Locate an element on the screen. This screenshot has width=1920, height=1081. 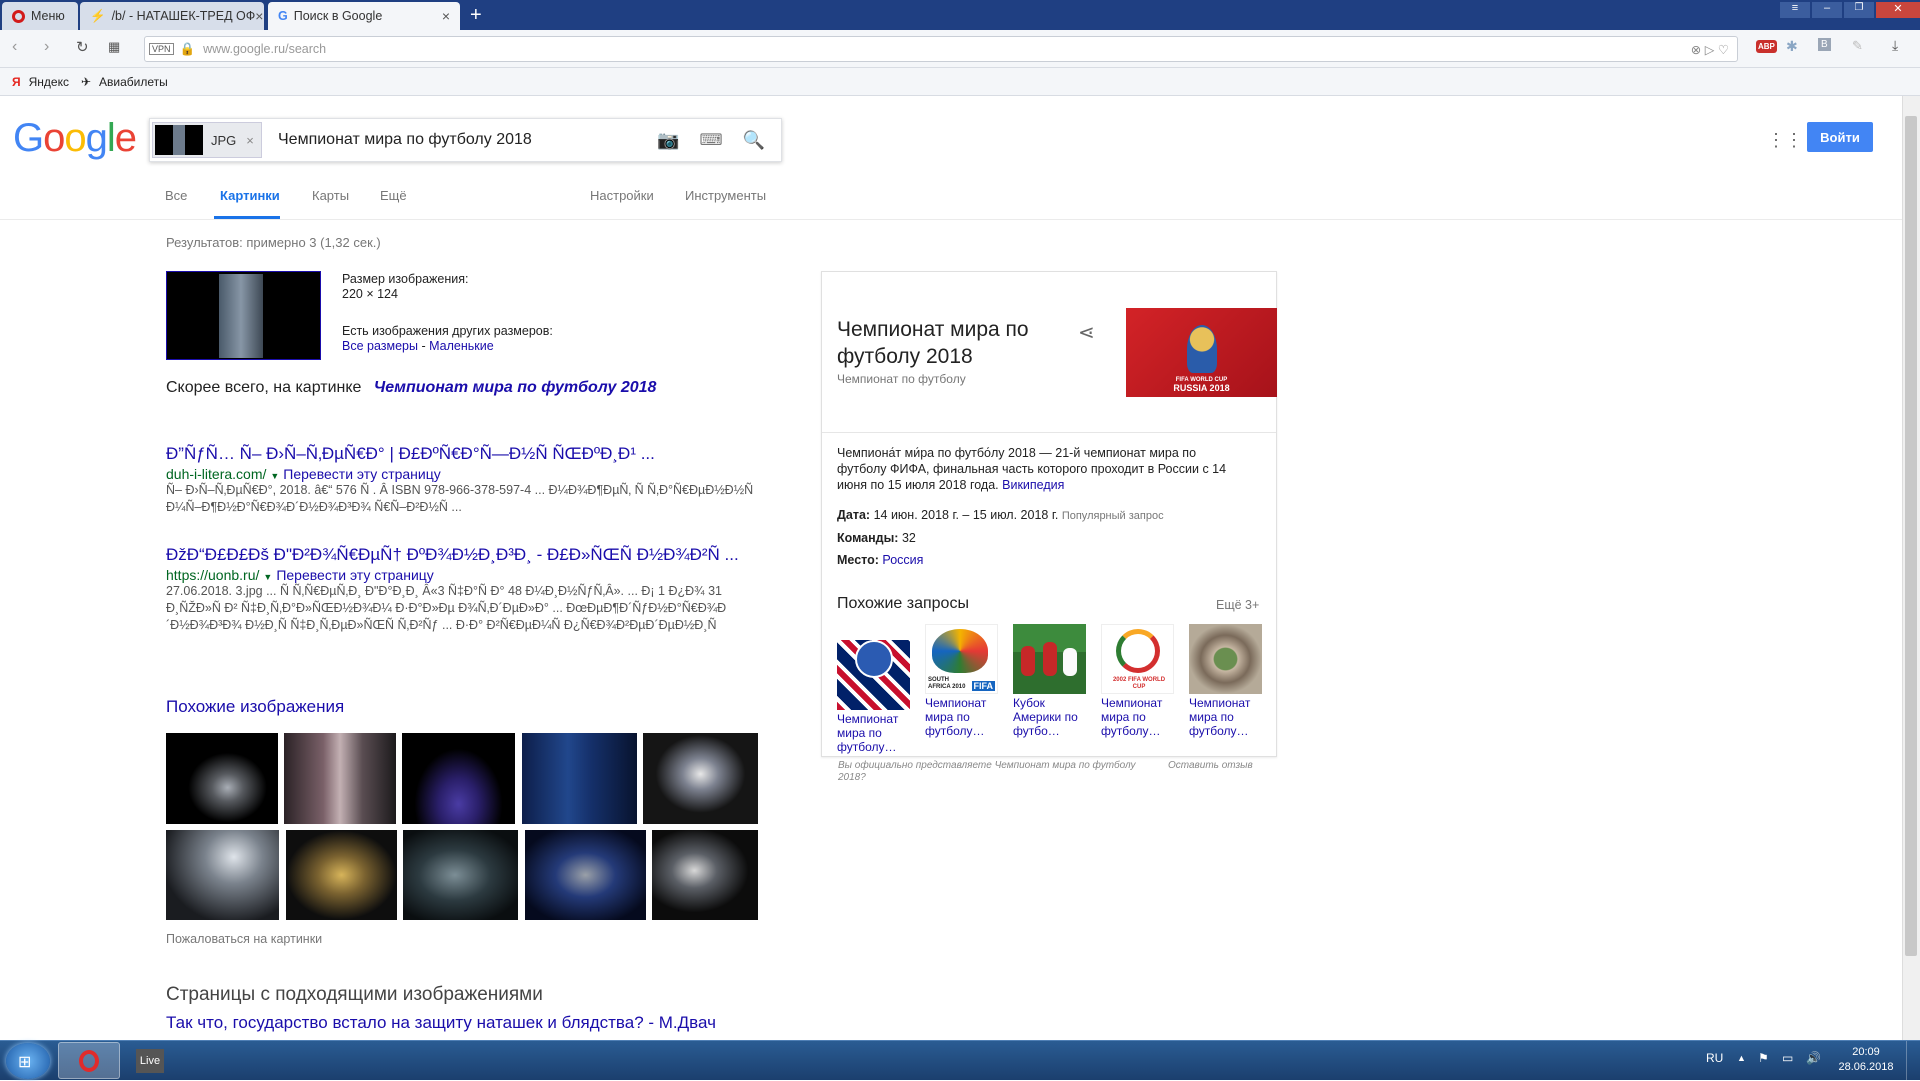
matching-pages-heading: Страницы с подходящими изображениями is located at coordinates (354, 994).